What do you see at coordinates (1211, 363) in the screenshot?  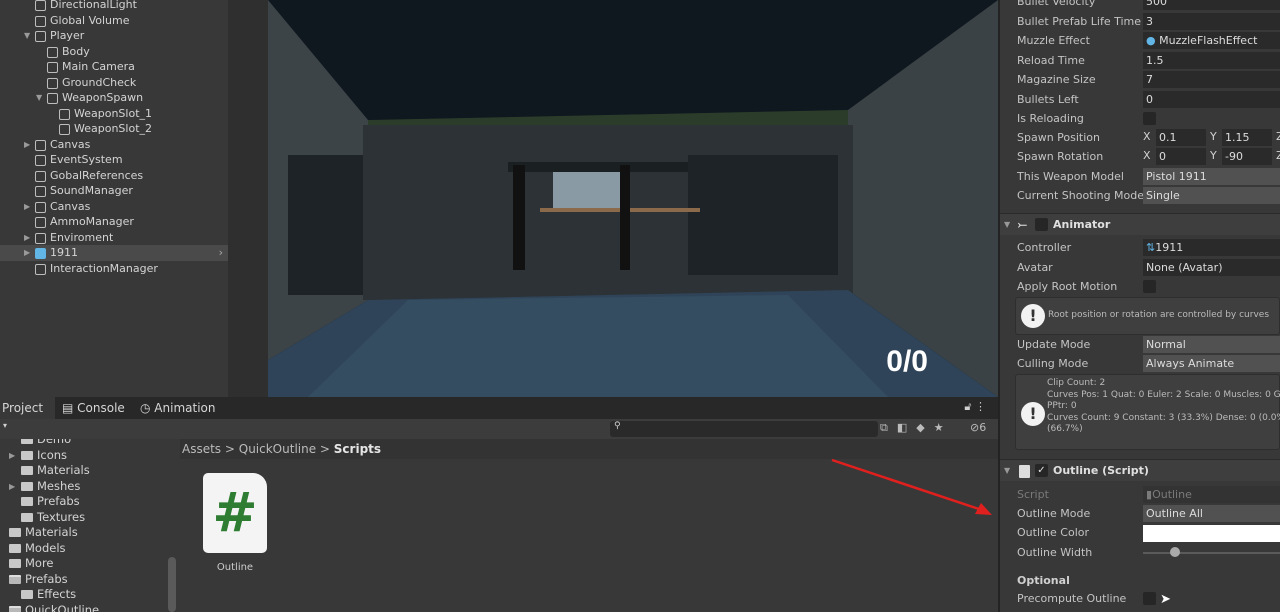 I see `culling-mode-dropdown: Always Animate` at bounding box center [1211, 363].